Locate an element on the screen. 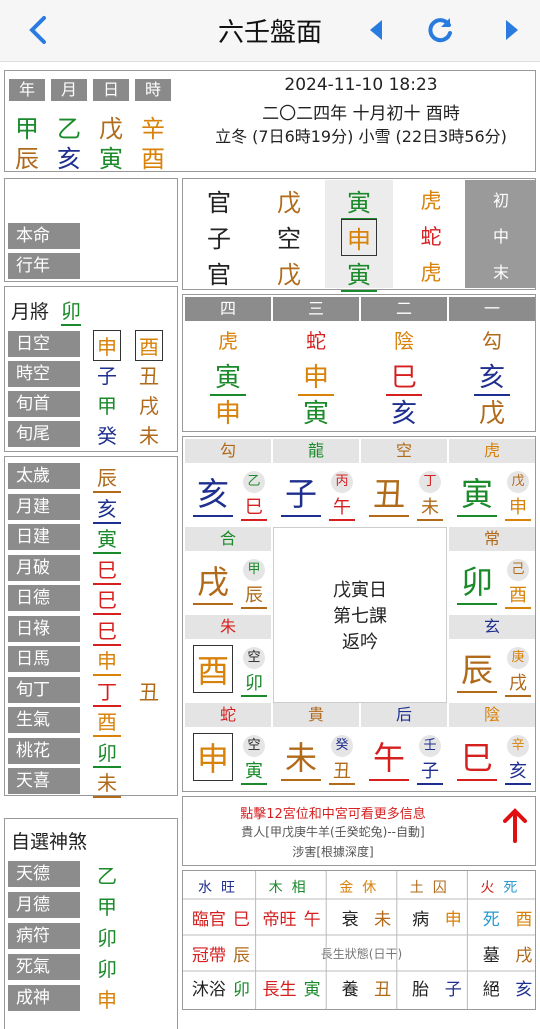  sanchuan-dun-1: 空 is located at coordinates (289, 239).